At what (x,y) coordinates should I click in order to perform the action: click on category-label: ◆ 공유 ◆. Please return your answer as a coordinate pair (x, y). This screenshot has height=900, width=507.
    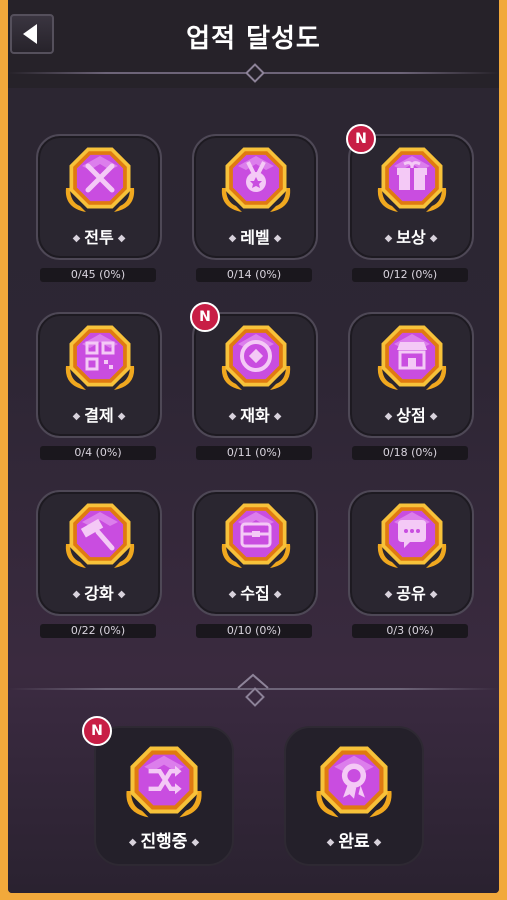
    Looking at the image, I should click on (411, 593).